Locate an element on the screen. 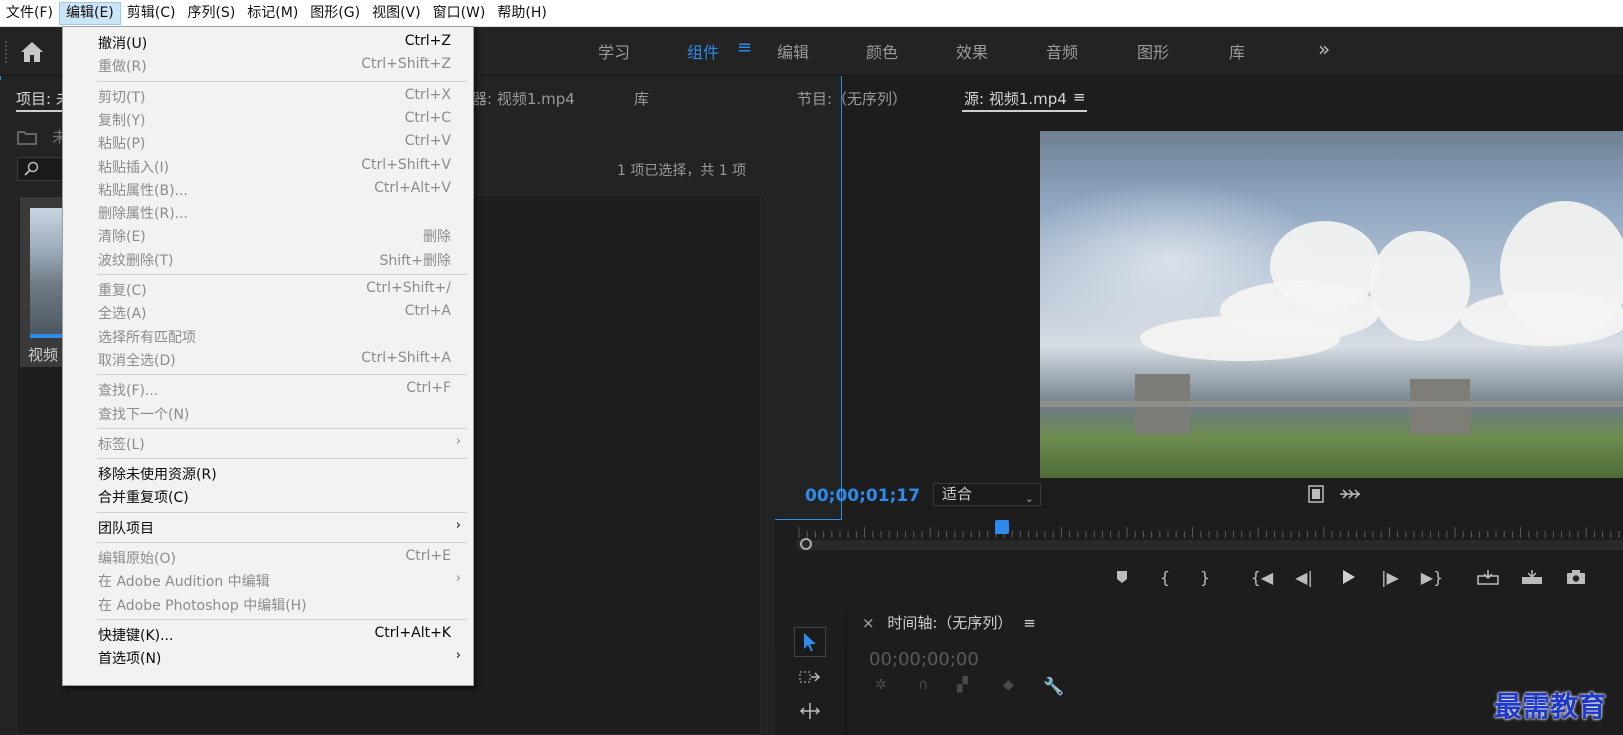 The height and width of the screenshot is (735, 1623). scrub-bar is located at coordinates (1210, 545).